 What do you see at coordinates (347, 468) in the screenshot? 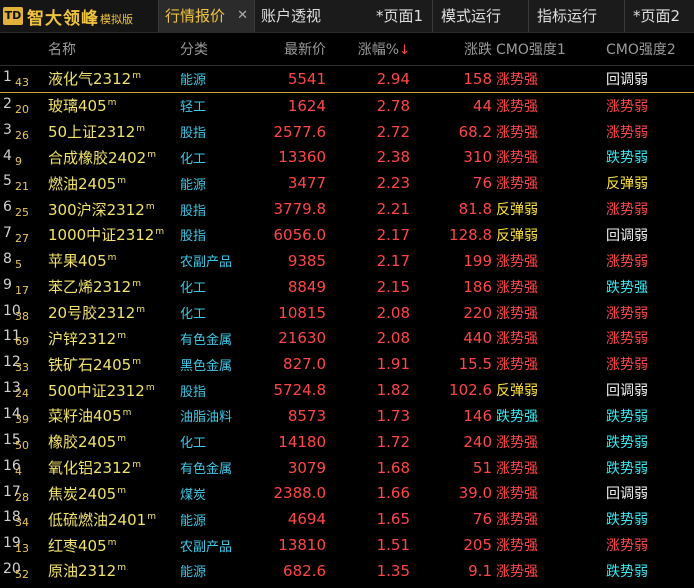
I see `table-row: 16 4 氧化铝2312m 有色金属 3079 1.68 51 涨势强 跌势弱` at bounding box center [347, 468].